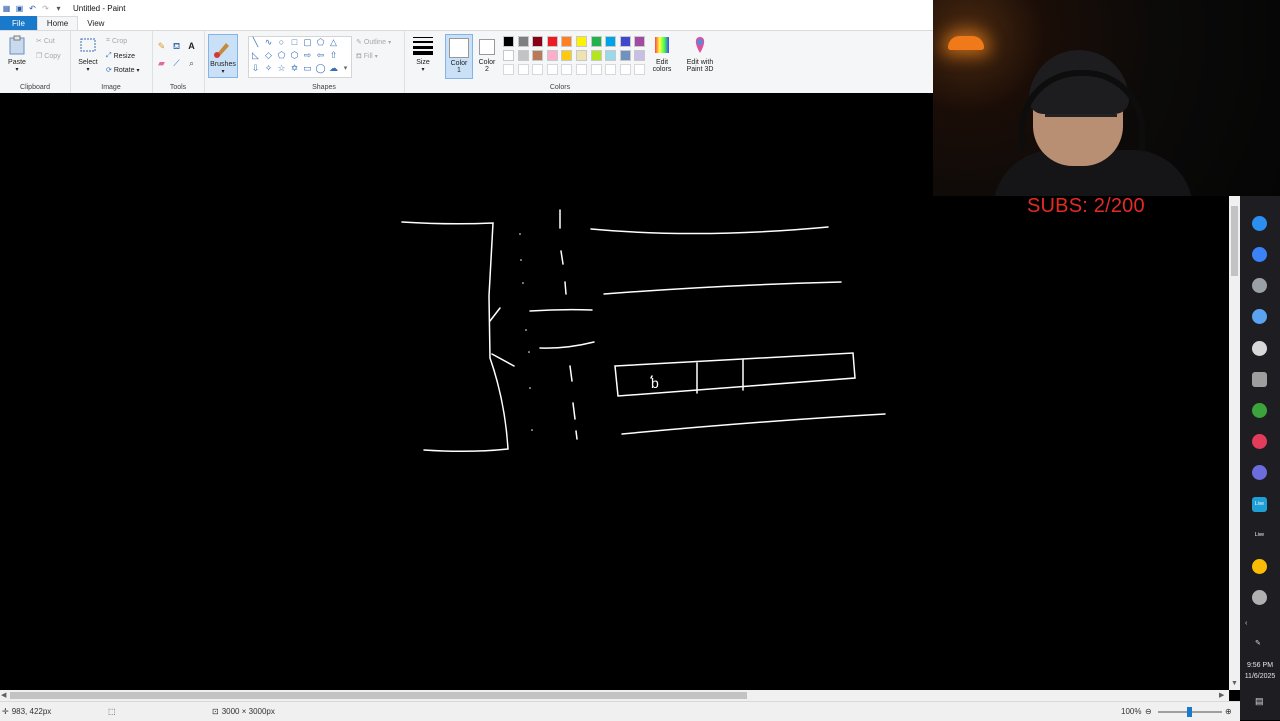  Describe the element at coordinates (19, 8) in the screenshot. I see `save-icon: ▣` at that location.